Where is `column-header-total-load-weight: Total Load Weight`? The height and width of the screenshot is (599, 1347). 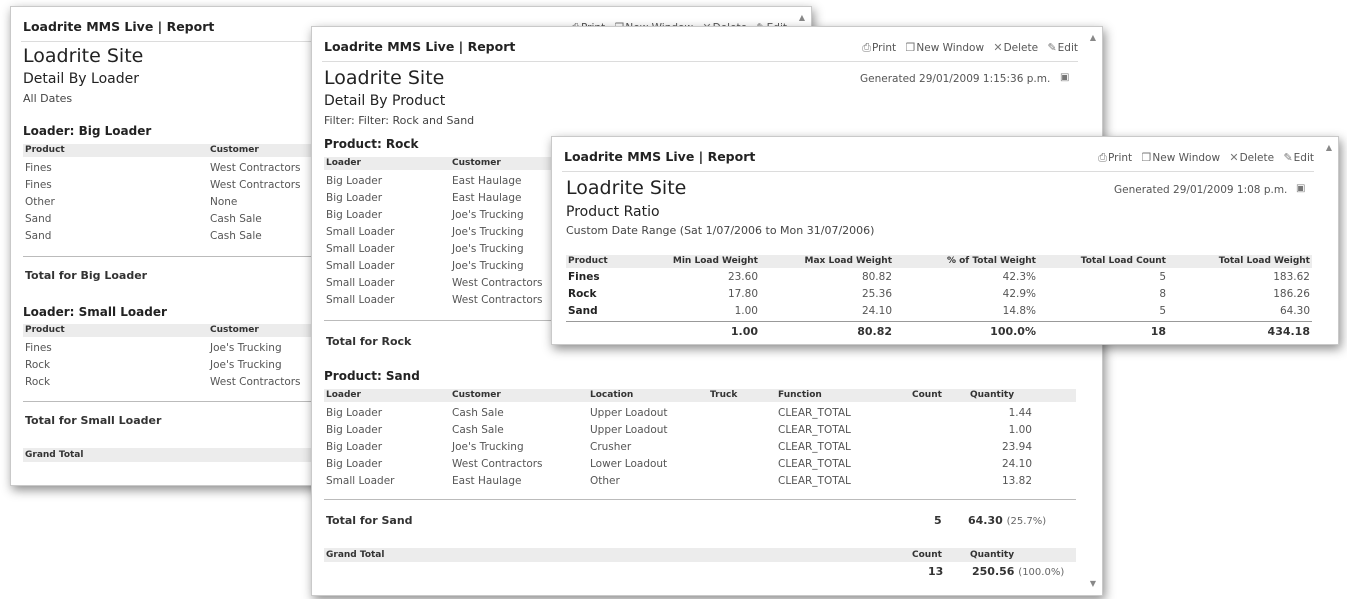 column-header-total-load-weight: Total Load Weight is located at coordinates (1264, 261).